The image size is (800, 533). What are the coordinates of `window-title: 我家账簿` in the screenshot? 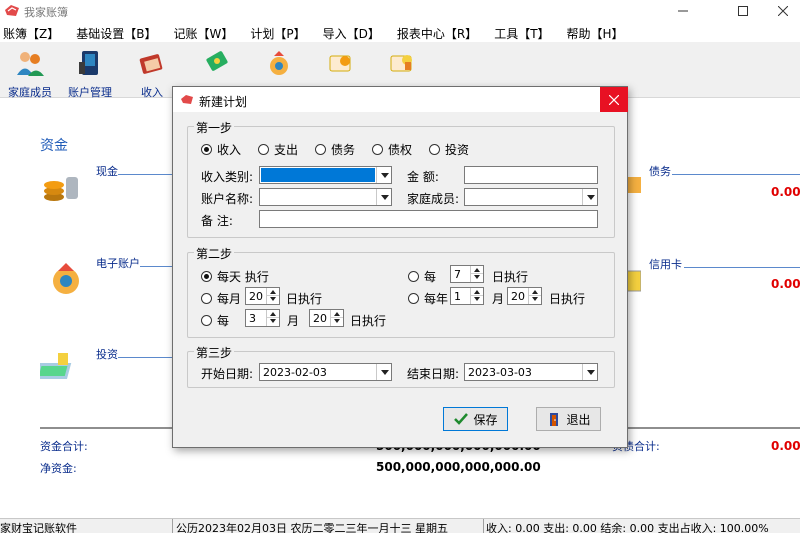 It's located at (46, 12).